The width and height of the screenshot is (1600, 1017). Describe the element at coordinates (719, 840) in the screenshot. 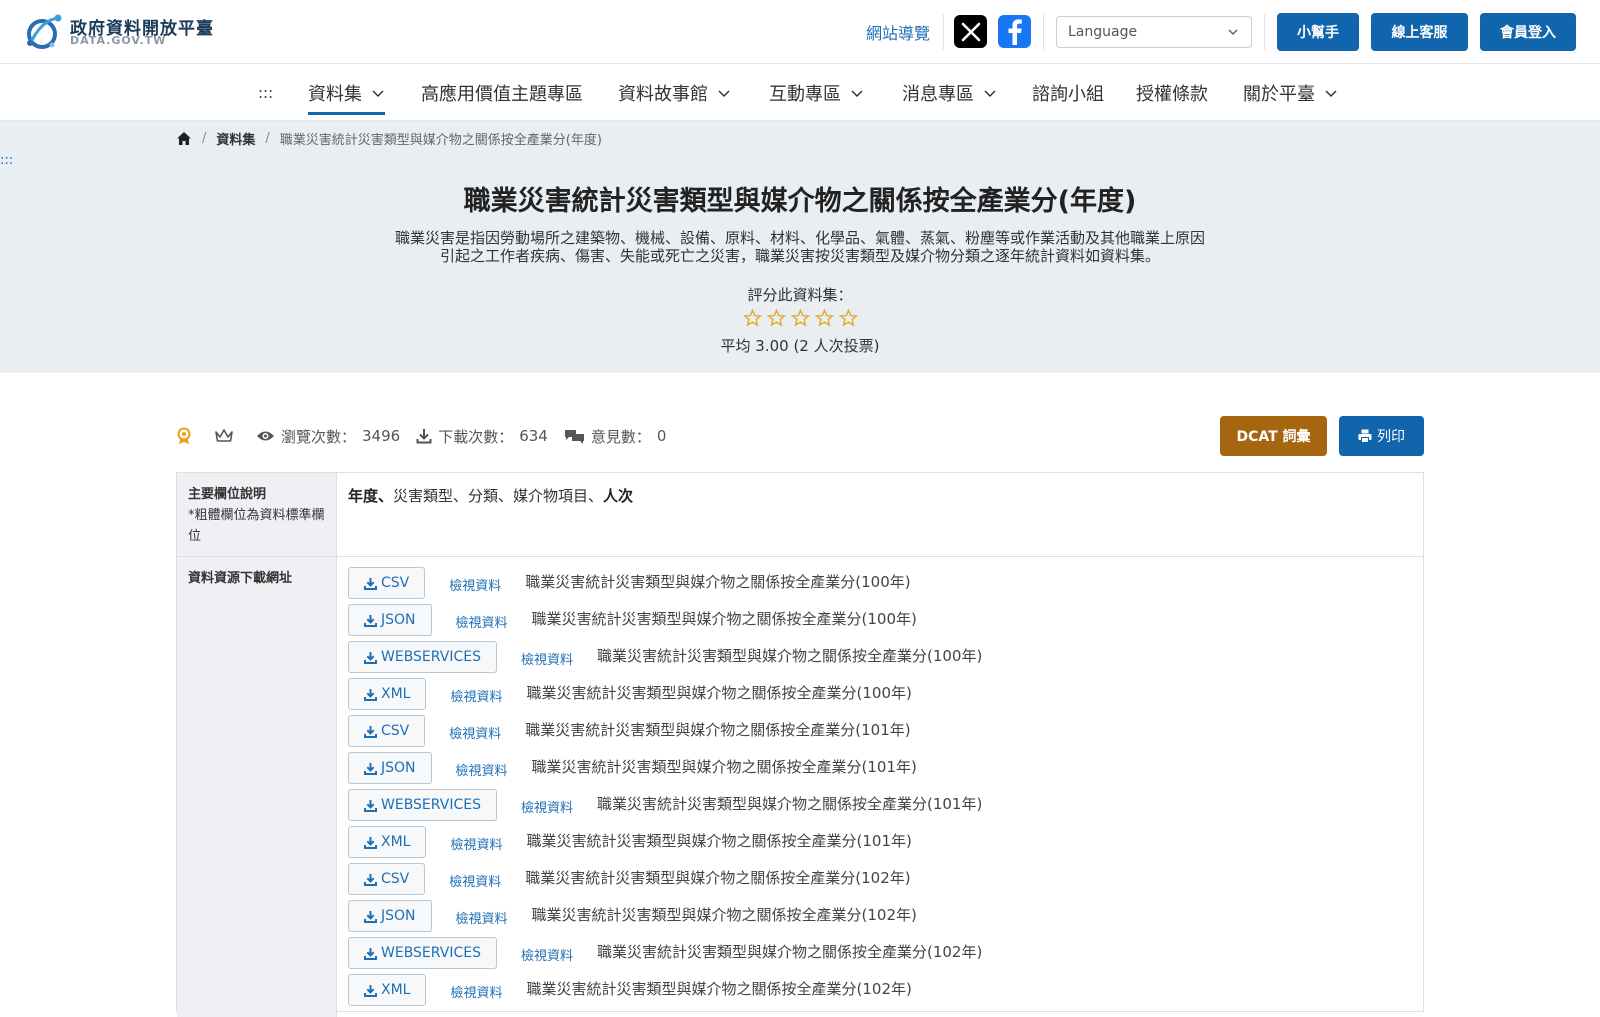

I see `resource-name: 職業災害統計災害類型與媒介物之關係按全產業分(101年)` at that location.